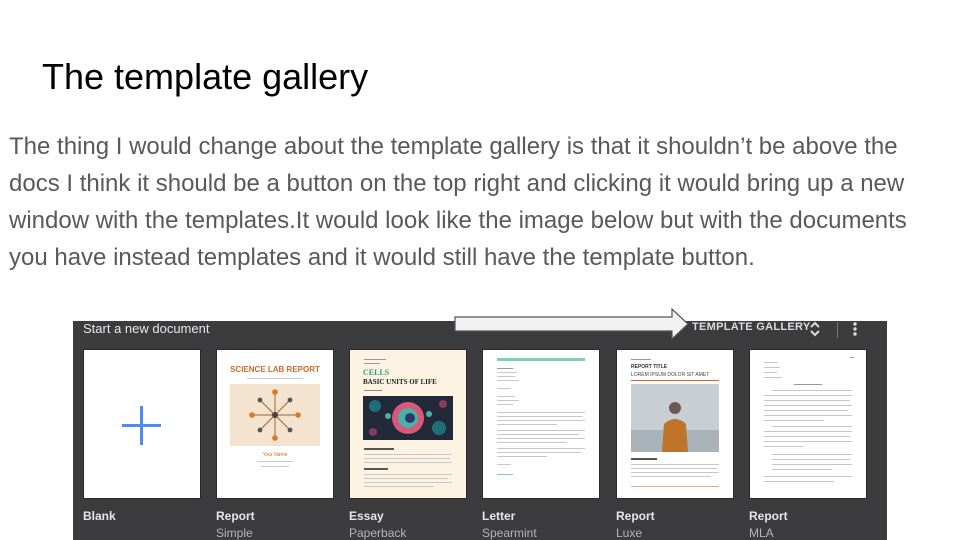  I want to click on thumb-title: SCIENCE LAB REPORT, so click(275, 369).